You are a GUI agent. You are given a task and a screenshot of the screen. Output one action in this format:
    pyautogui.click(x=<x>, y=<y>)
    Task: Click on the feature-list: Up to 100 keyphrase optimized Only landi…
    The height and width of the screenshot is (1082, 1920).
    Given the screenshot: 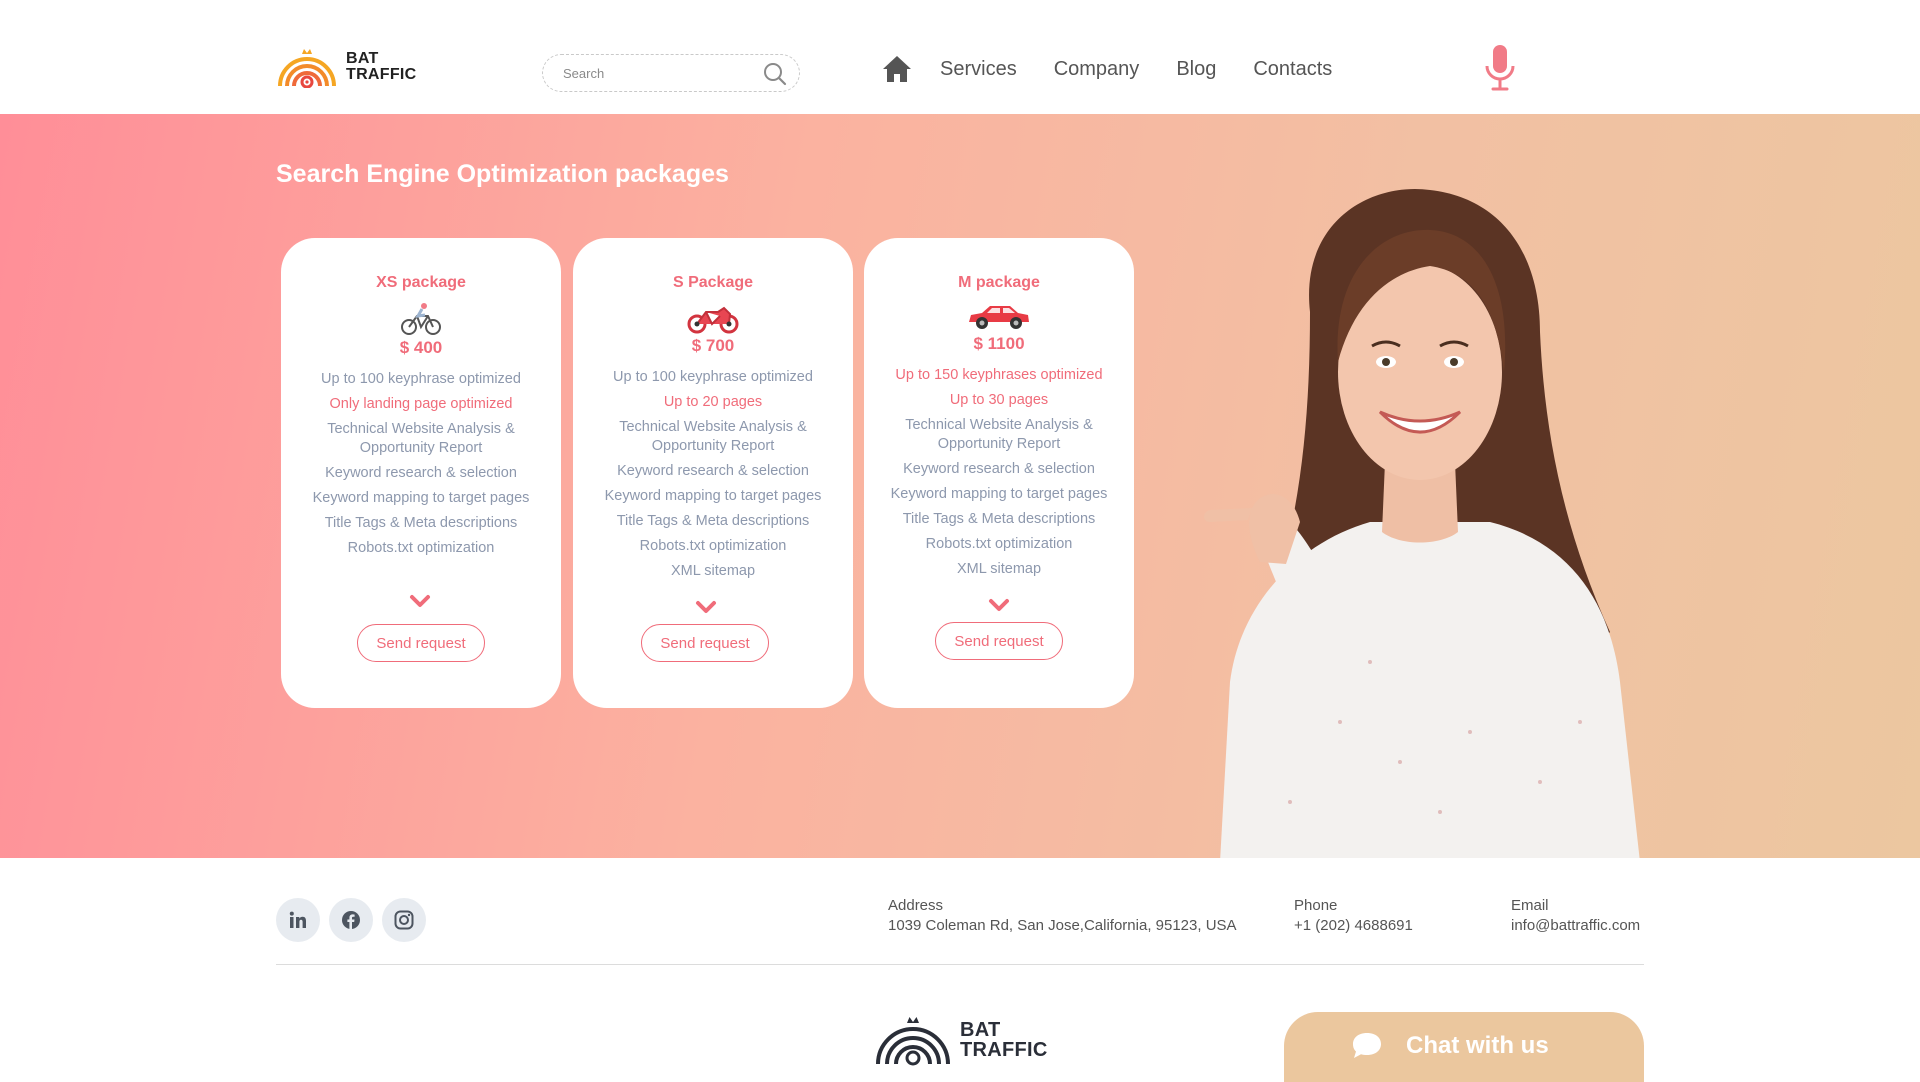 What is the action you would take?
    pyautogui.click(x=421, y=464)
    